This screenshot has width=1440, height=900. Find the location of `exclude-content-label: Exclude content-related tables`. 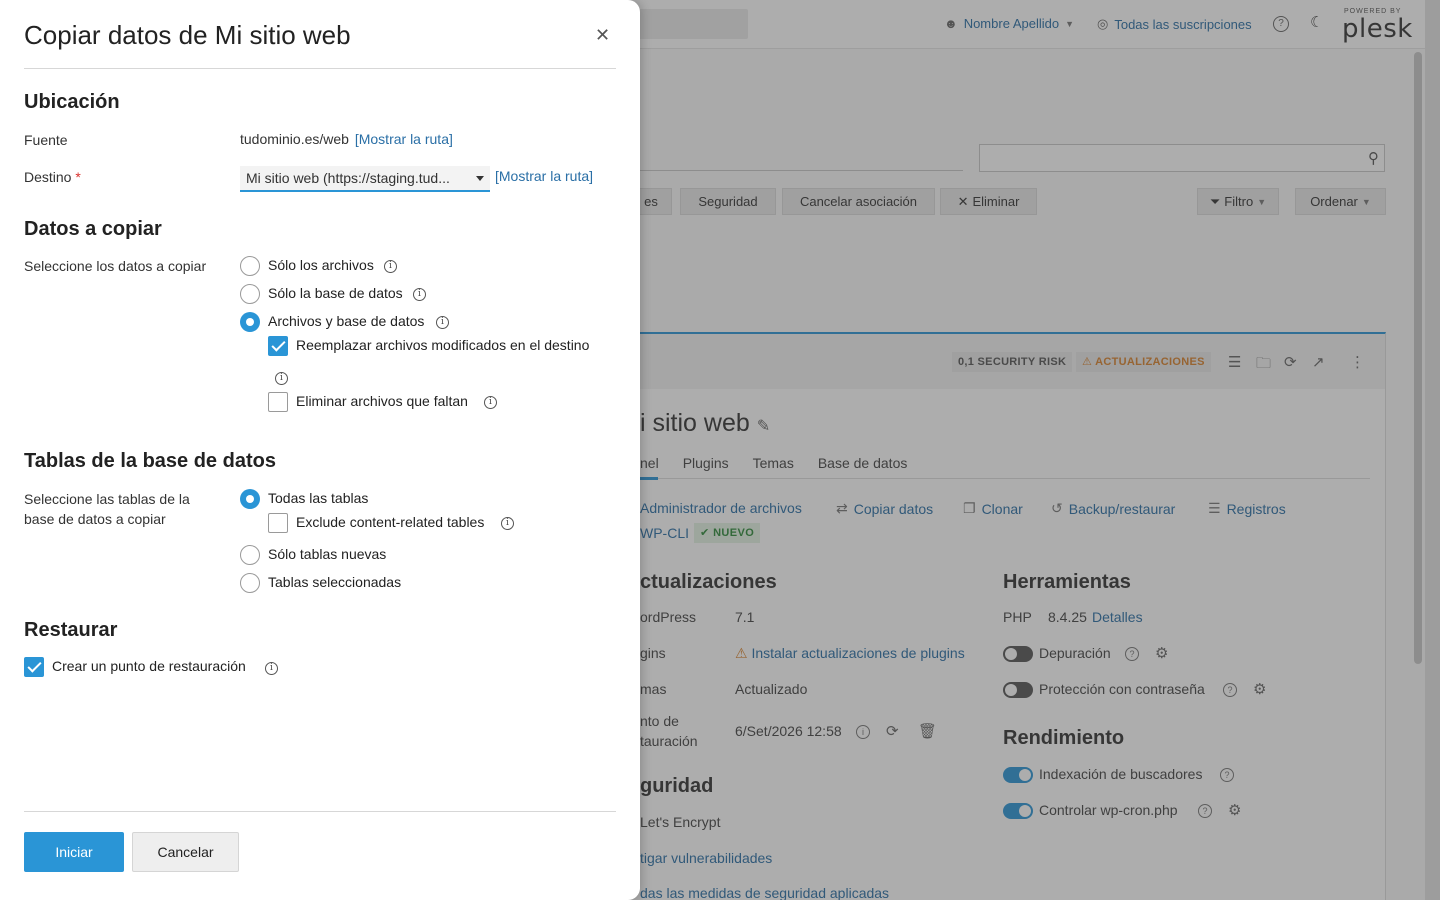

exclude-content-label: Exclude content-related tables is located at coordinates (390, 522).